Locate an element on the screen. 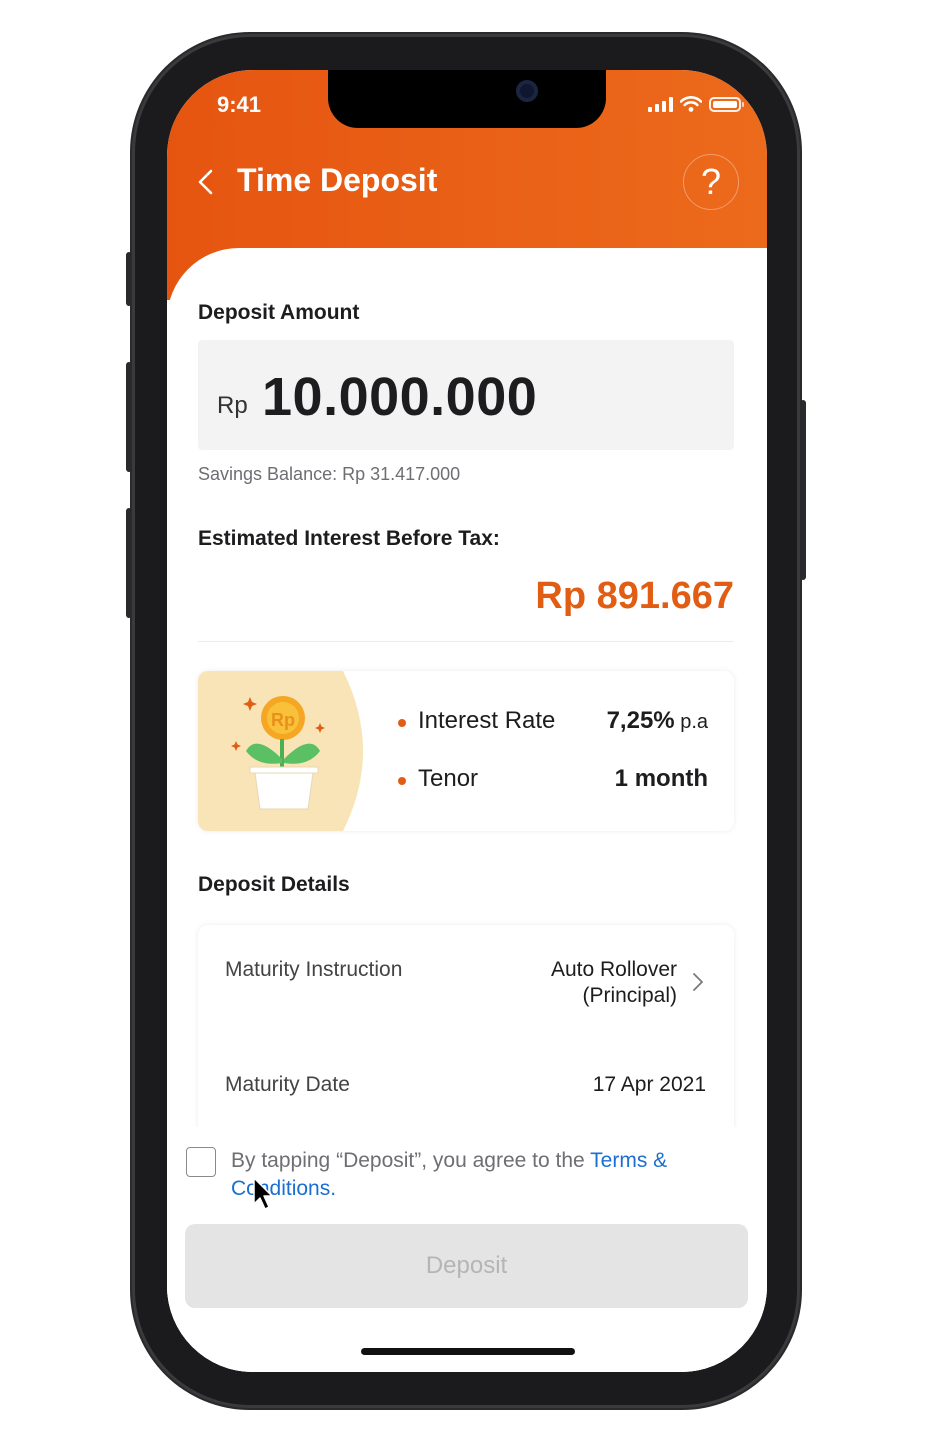 The width and height of the screenshot is (928, 1446). volume-up-button is located at coordinates (129, 417).